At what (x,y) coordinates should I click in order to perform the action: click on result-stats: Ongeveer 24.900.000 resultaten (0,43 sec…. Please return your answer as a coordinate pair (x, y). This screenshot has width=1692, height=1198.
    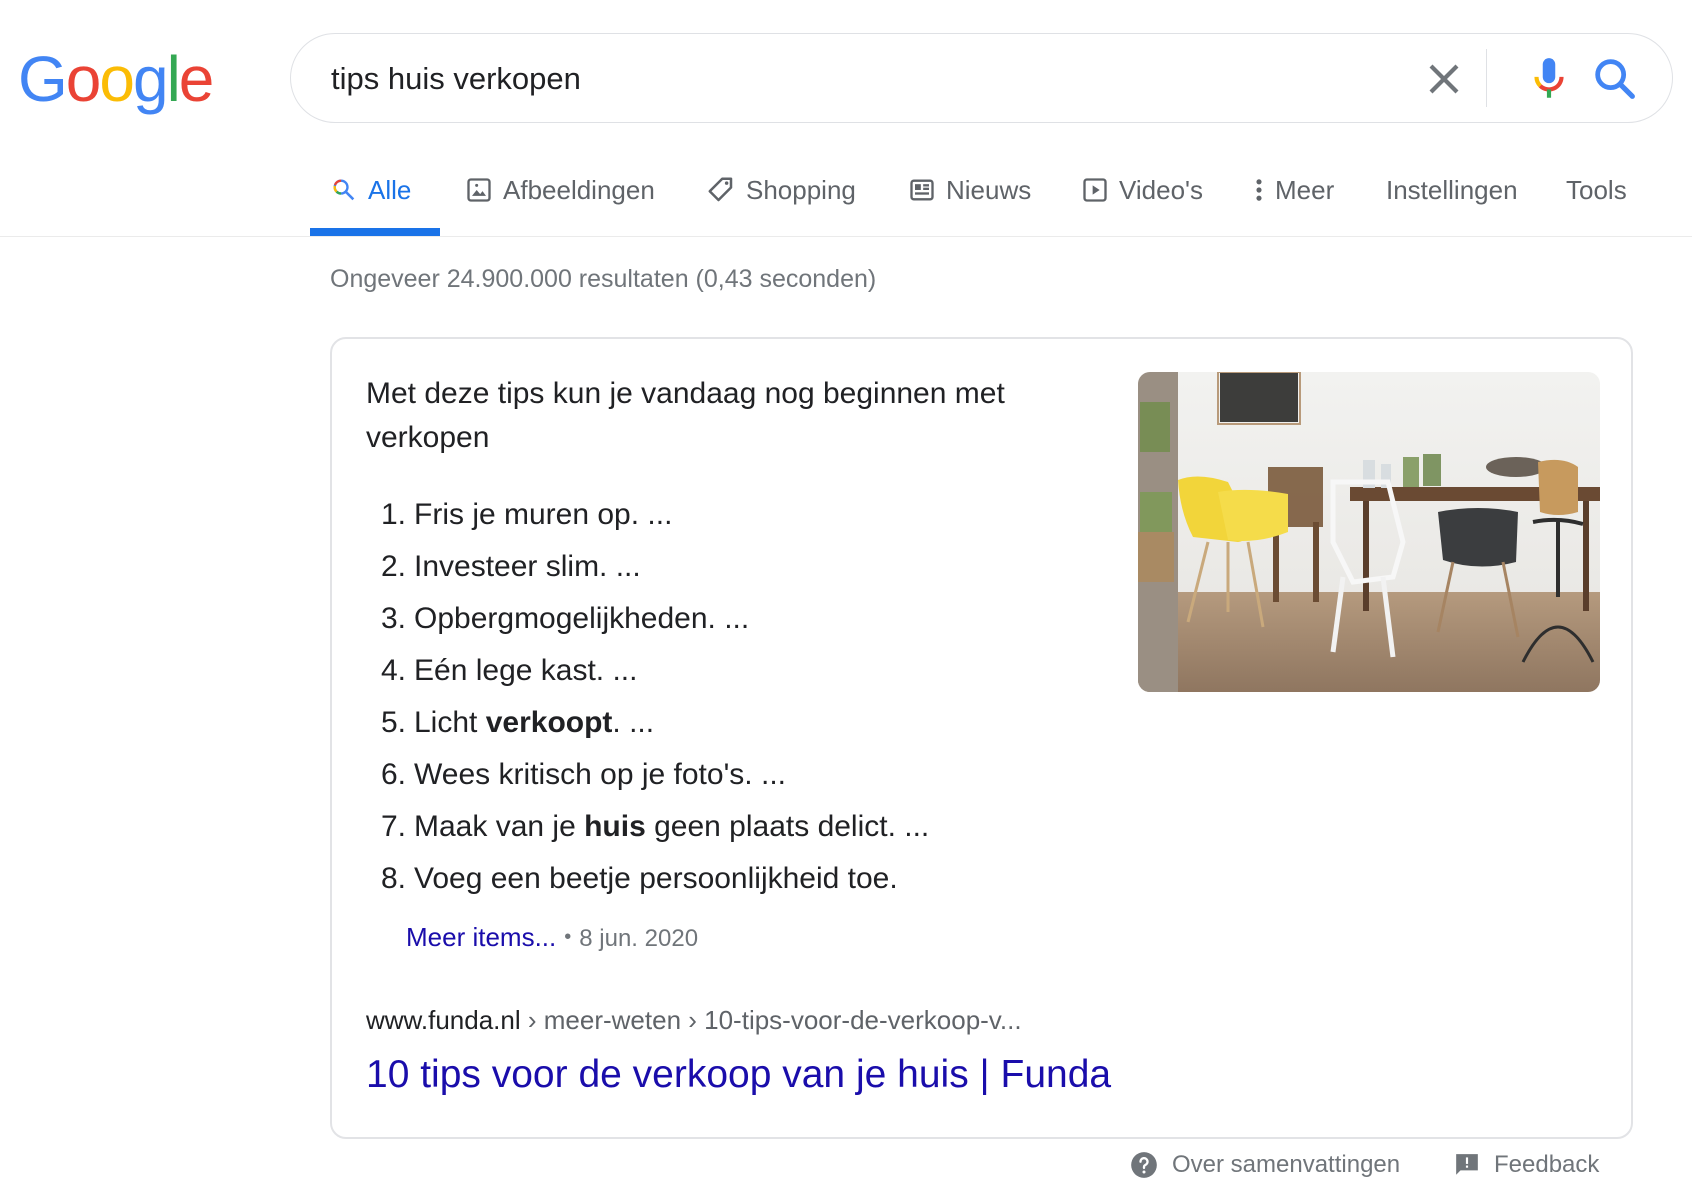
    Looking at the image, I should click on (603, 279).